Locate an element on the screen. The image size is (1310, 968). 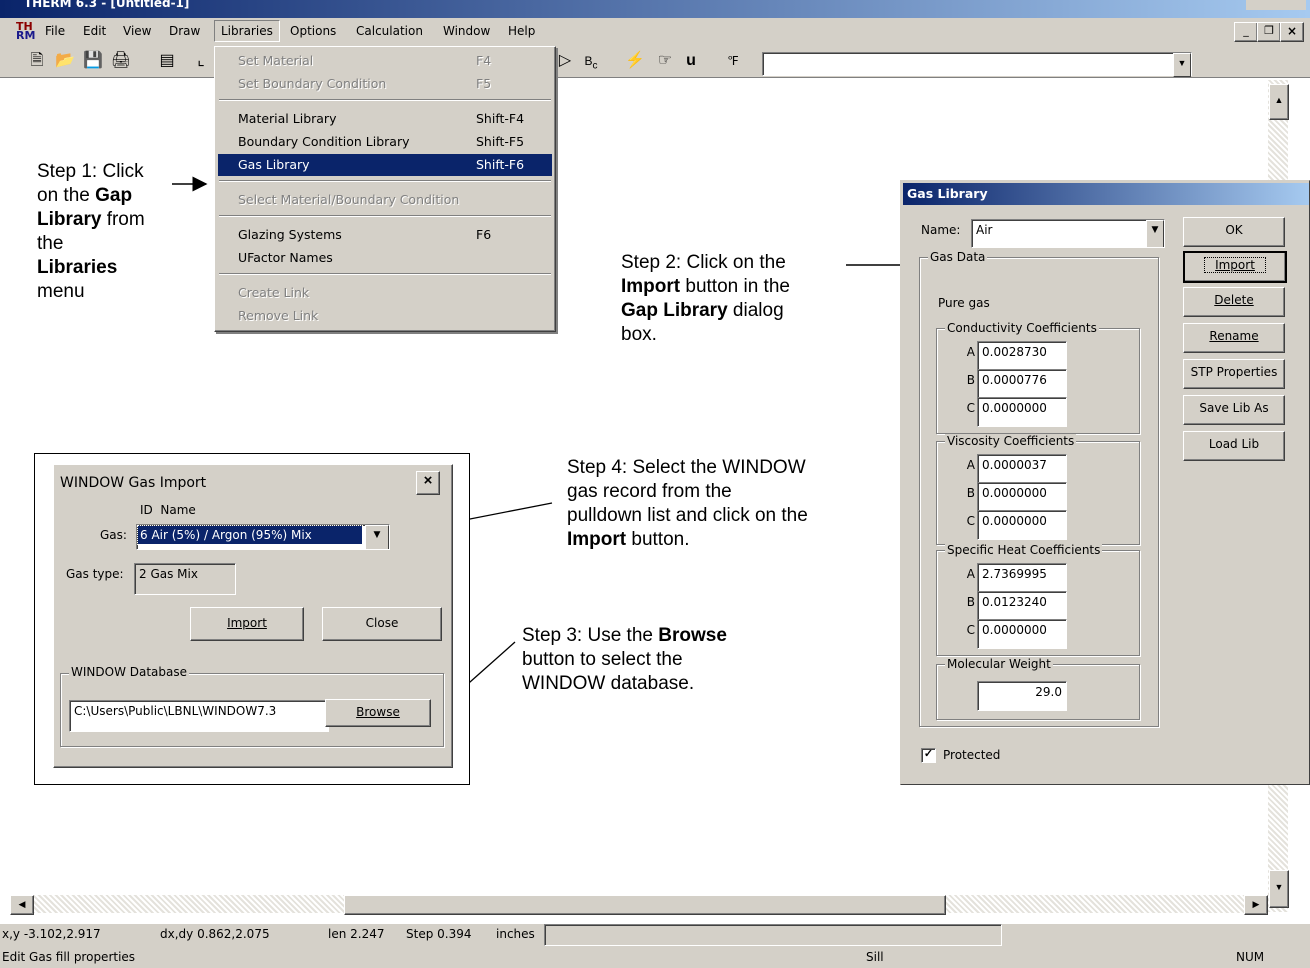
menu-options: Options is located at coordinates (313, 31).